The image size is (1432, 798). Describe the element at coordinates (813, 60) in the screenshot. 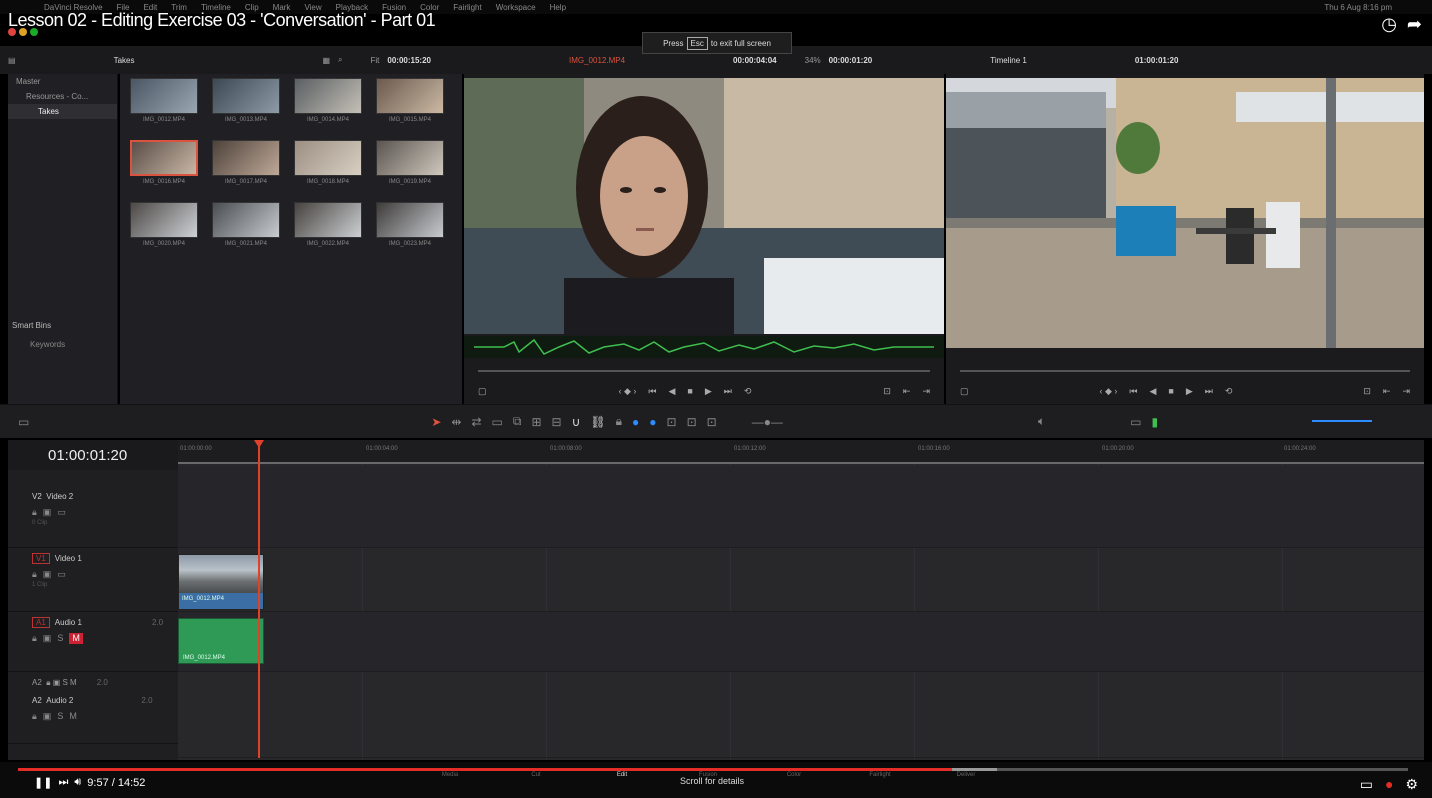

I see `timeline-zoom-select: 34%` at that location.